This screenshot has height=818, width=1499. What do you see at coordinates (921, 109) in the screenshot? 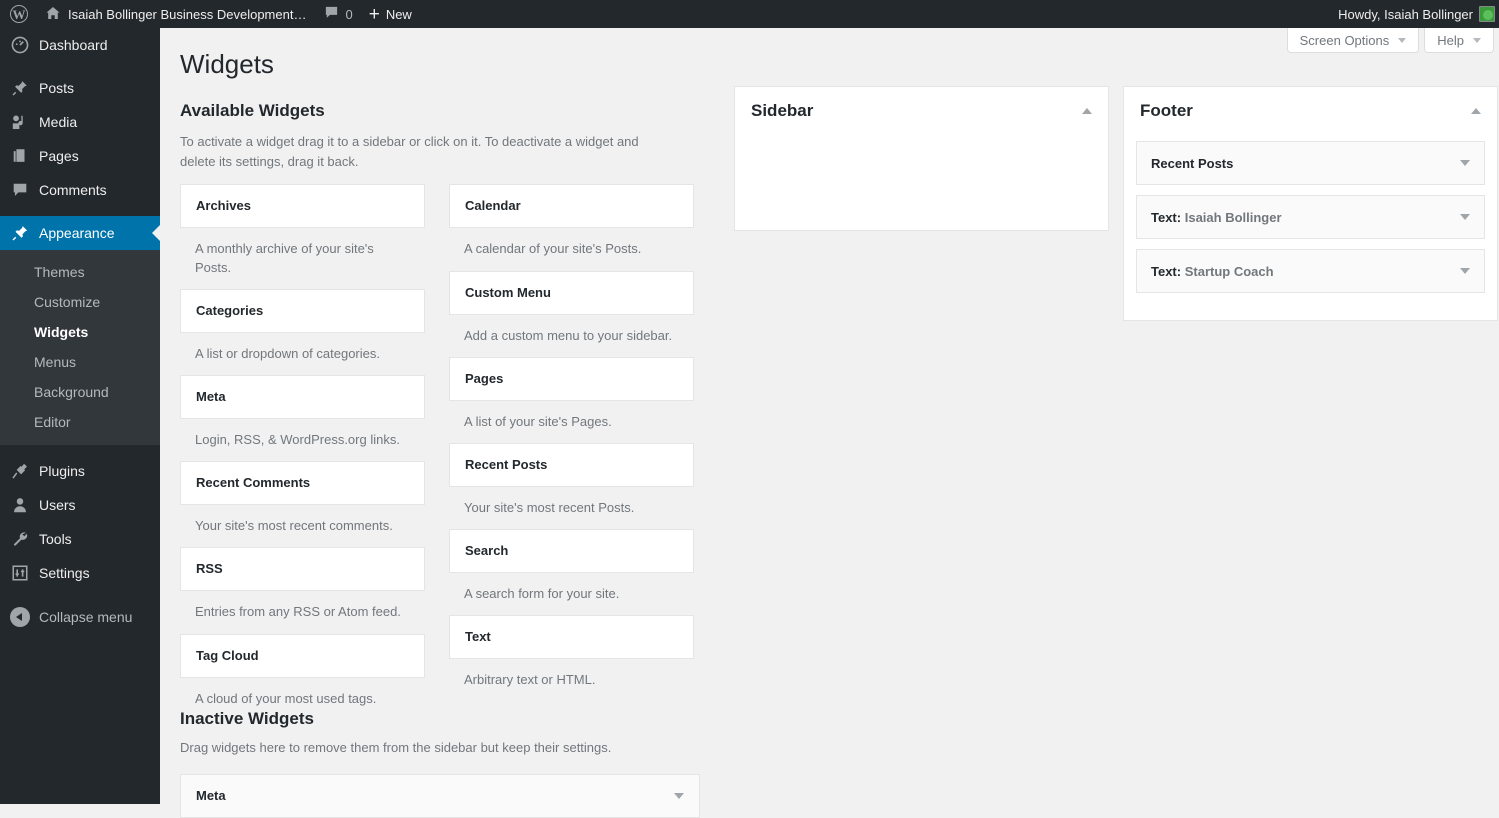
I see `widget-area-header: Sidebar` at bounding box center [921, 109].